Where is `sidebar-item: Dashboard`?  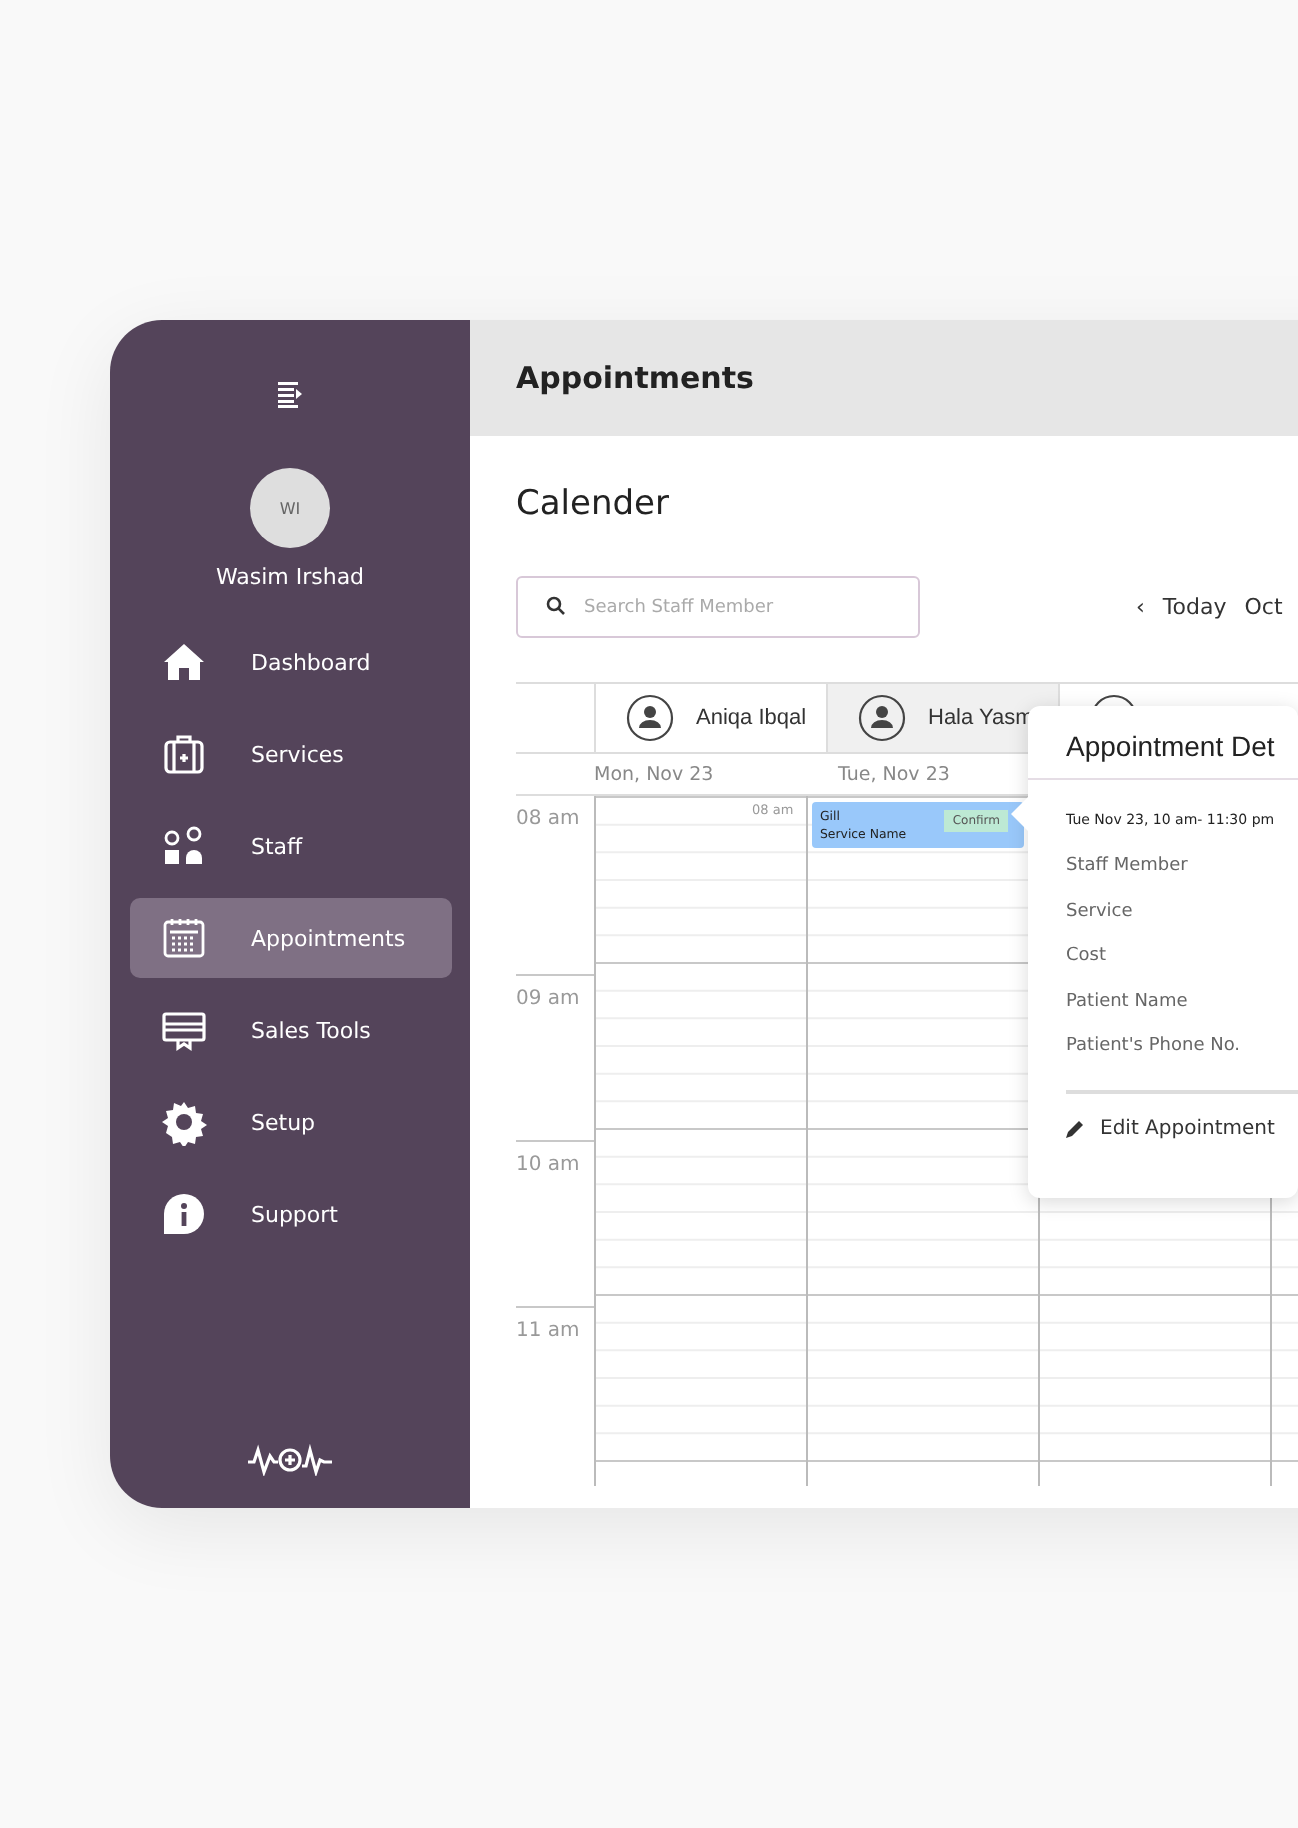
sidebar-item: Dashboard is located at coordinates (290, 662).